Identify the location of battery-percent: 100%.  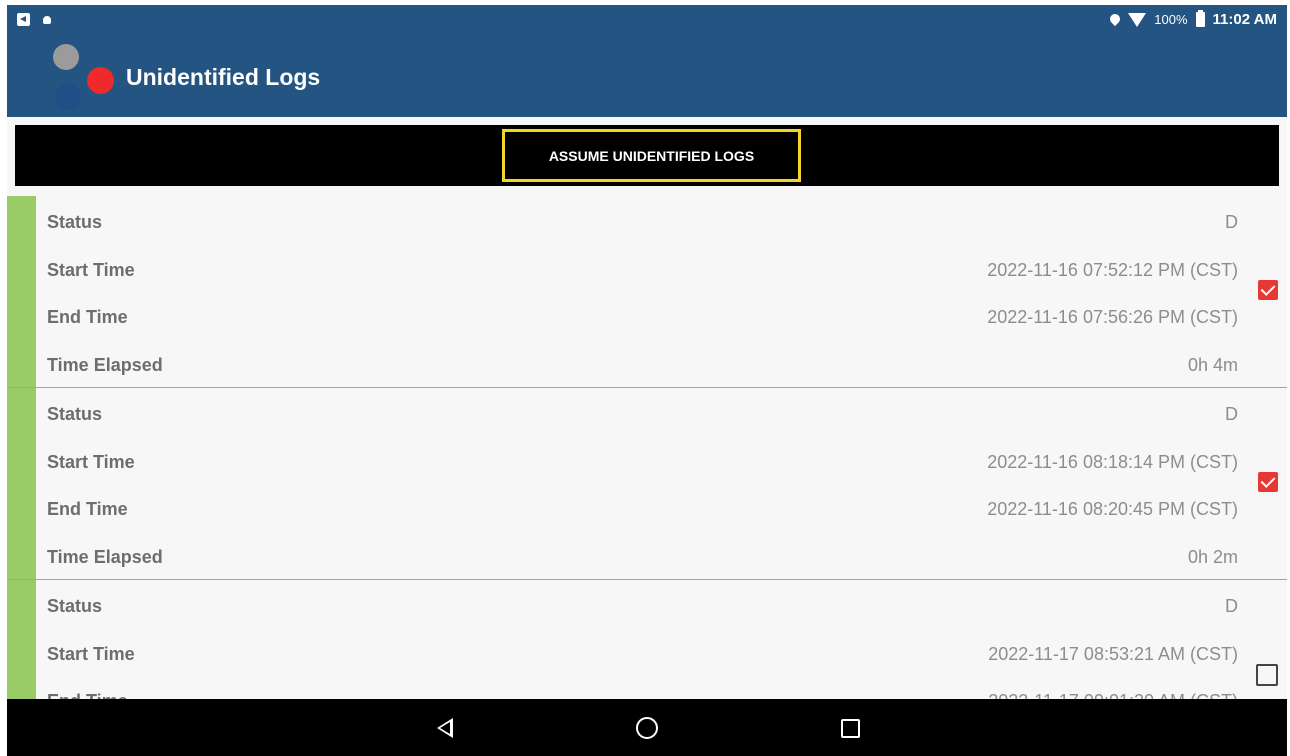
(1171, 19).